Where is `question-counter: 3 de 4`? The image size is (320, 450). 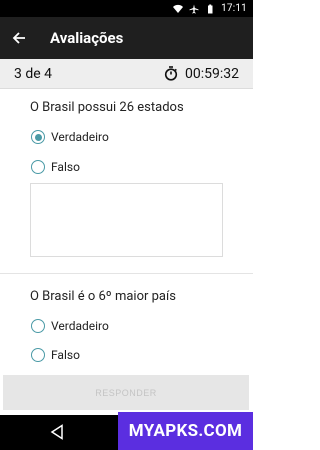
question-counter: 3 de 4 is located at coordinates (33, 73).